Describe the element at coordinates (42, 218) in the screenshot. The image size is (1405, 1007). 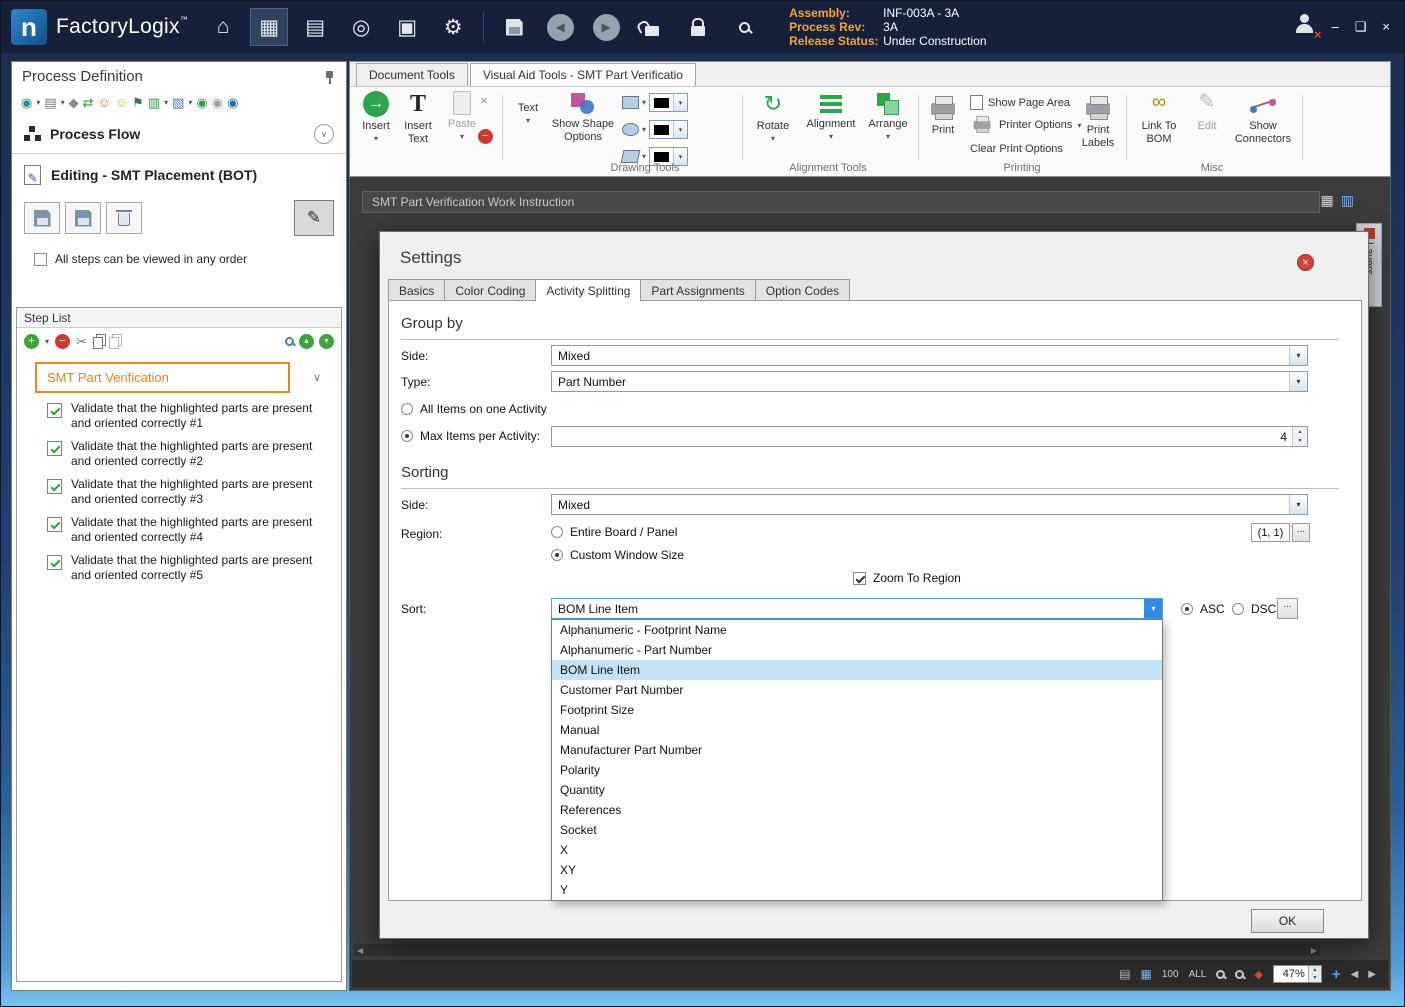
I see `save-step-button` at that location.